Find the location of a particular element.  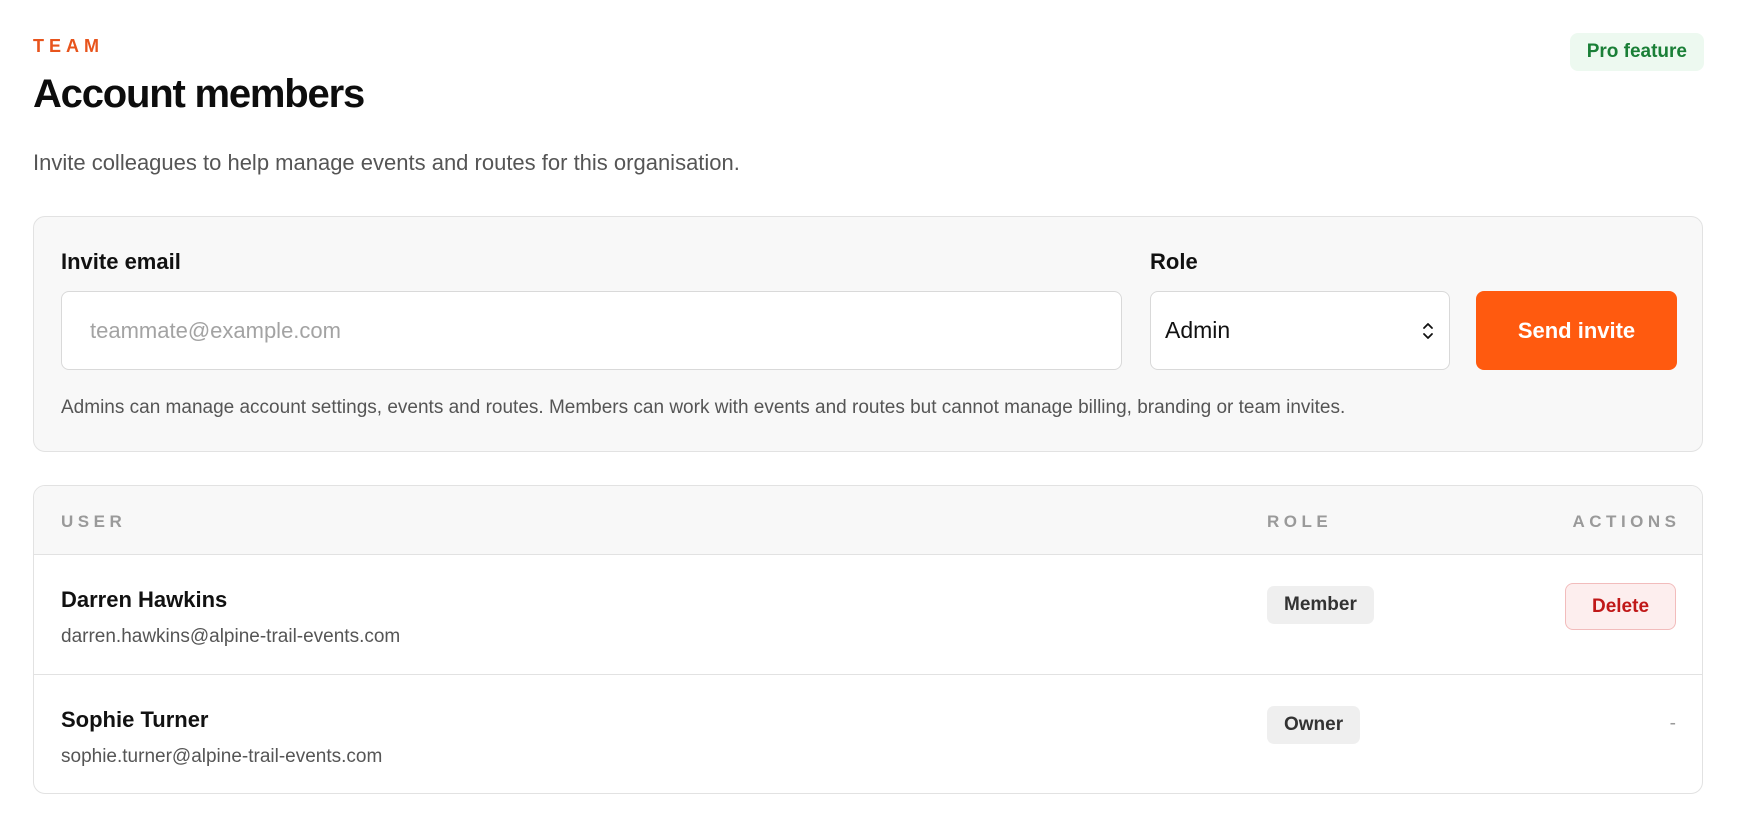

column-header-actions: ACTIONS is located at coordinates (1626, 521).